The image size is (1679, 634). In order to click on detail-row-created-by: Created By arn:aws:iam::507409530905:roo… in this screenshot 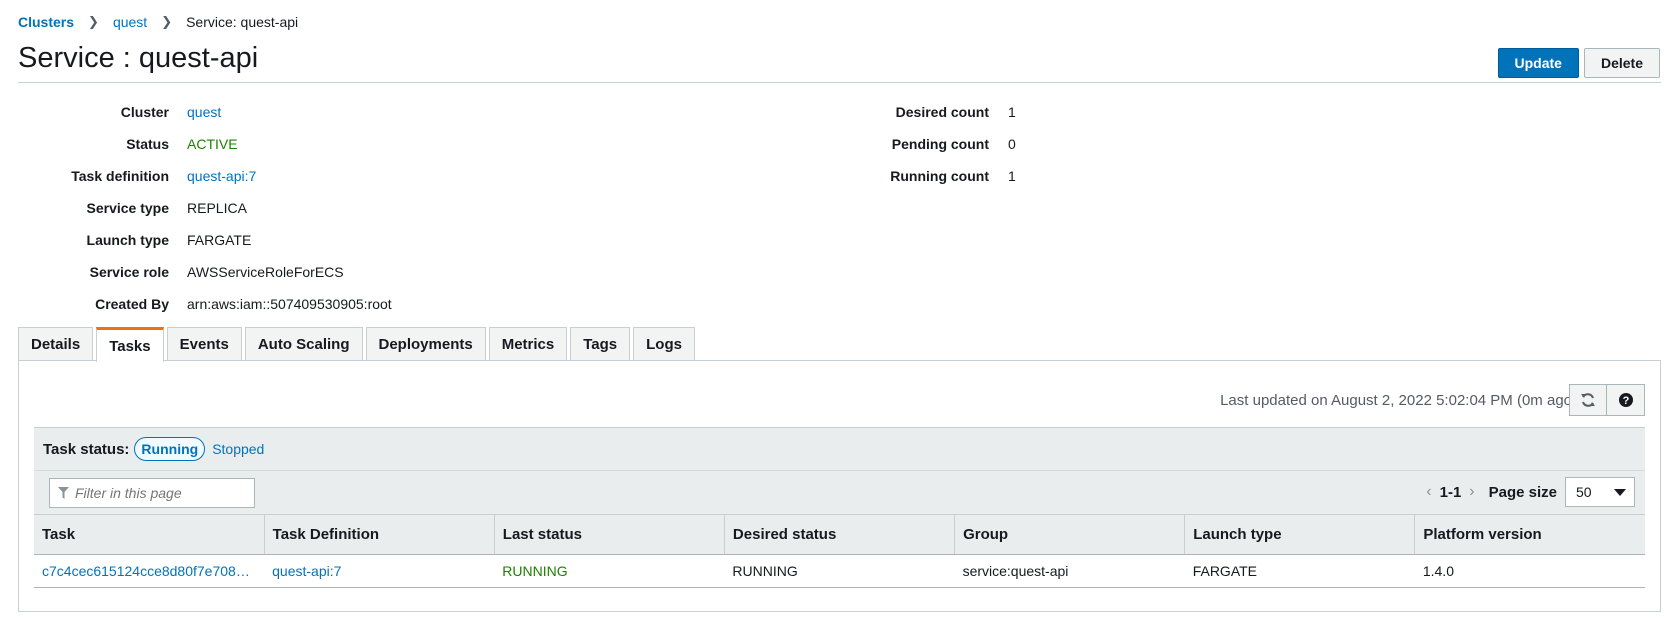, I will do `click(196, 304)`.